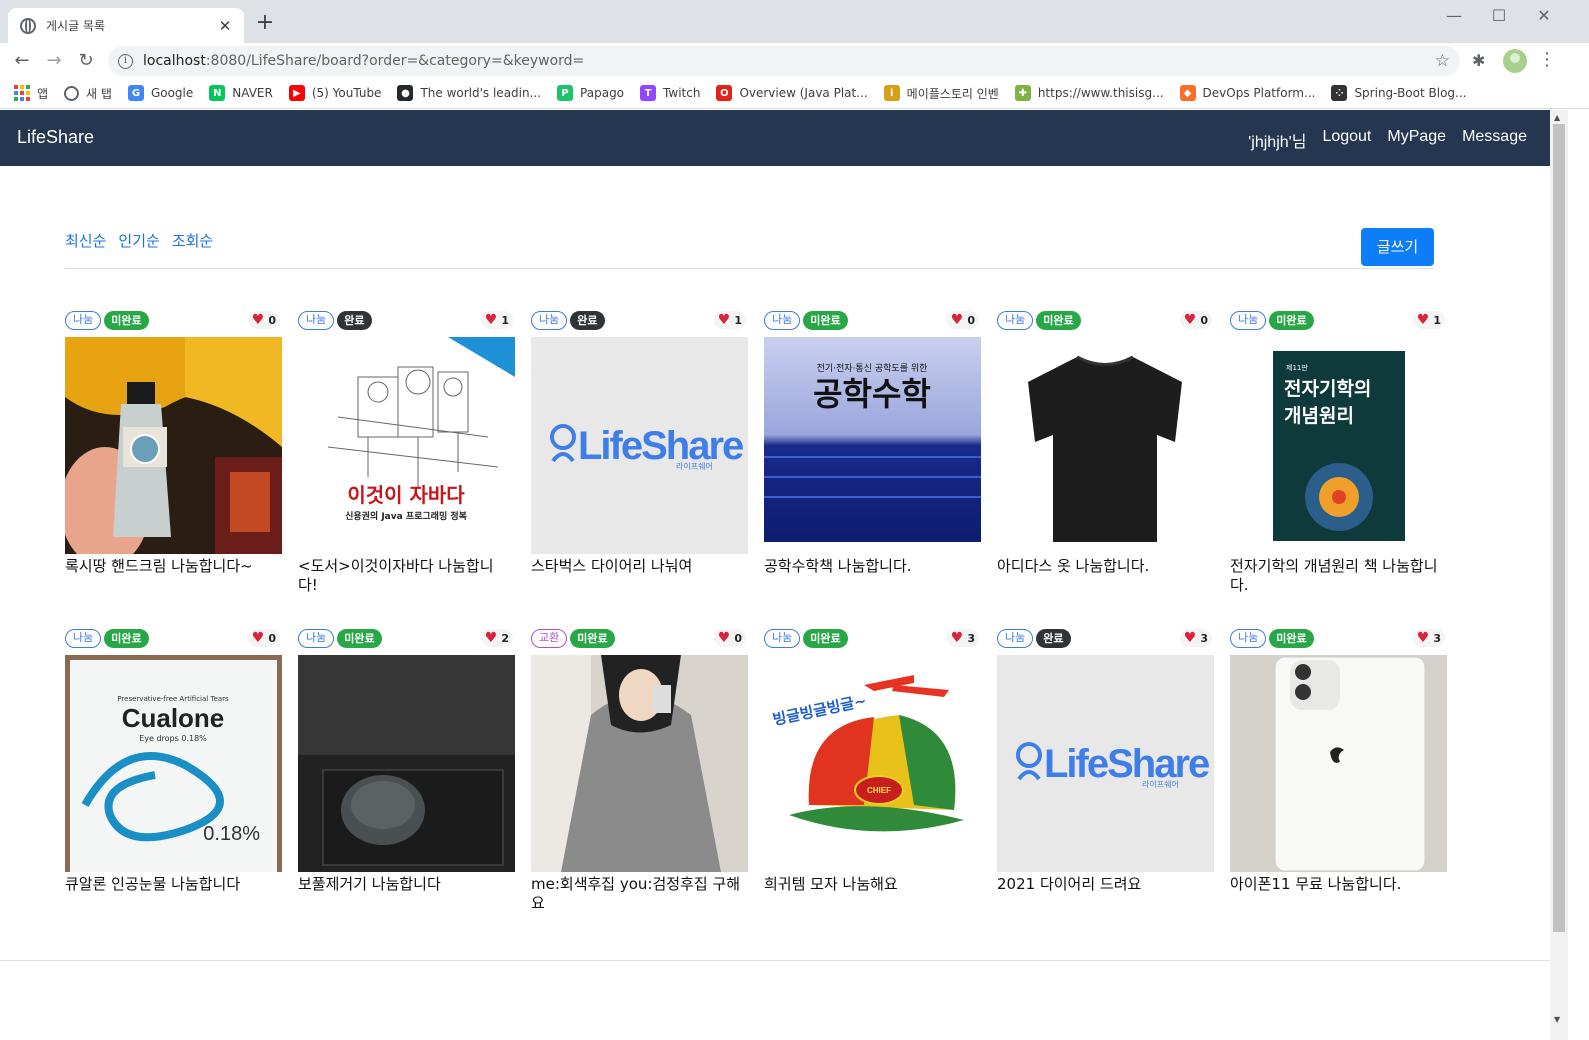 This screenshot has width=1589, height=1040. What do you see at coordinates (1515, 61) in the screenshot?
I see `profile-avatar` at bounding box center [1515, 61].